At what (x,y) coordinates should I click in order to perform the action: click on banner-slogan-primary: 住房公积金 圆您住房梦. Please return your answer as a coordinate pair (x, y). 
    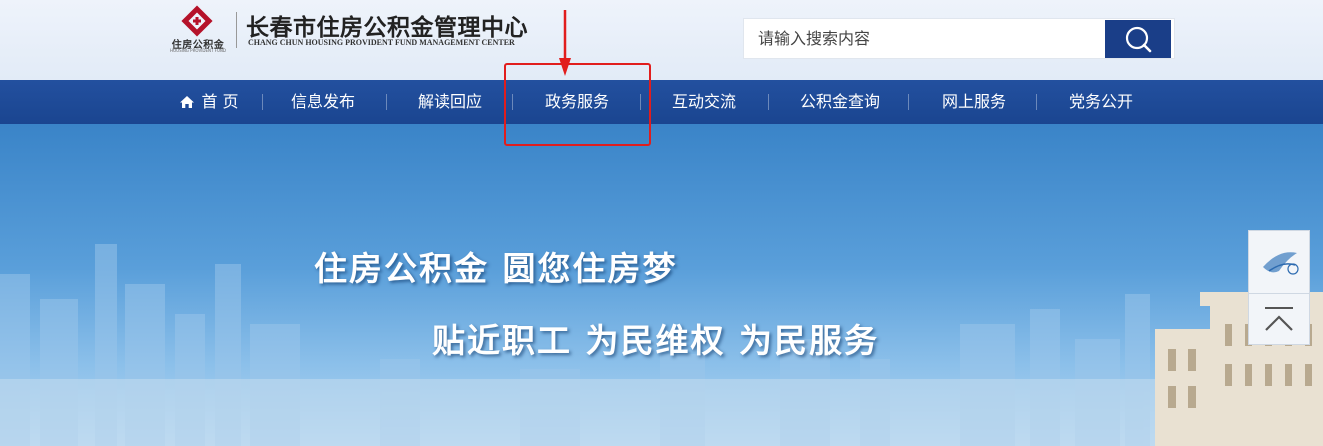
    Looking at the image, I should click on (496, 268).